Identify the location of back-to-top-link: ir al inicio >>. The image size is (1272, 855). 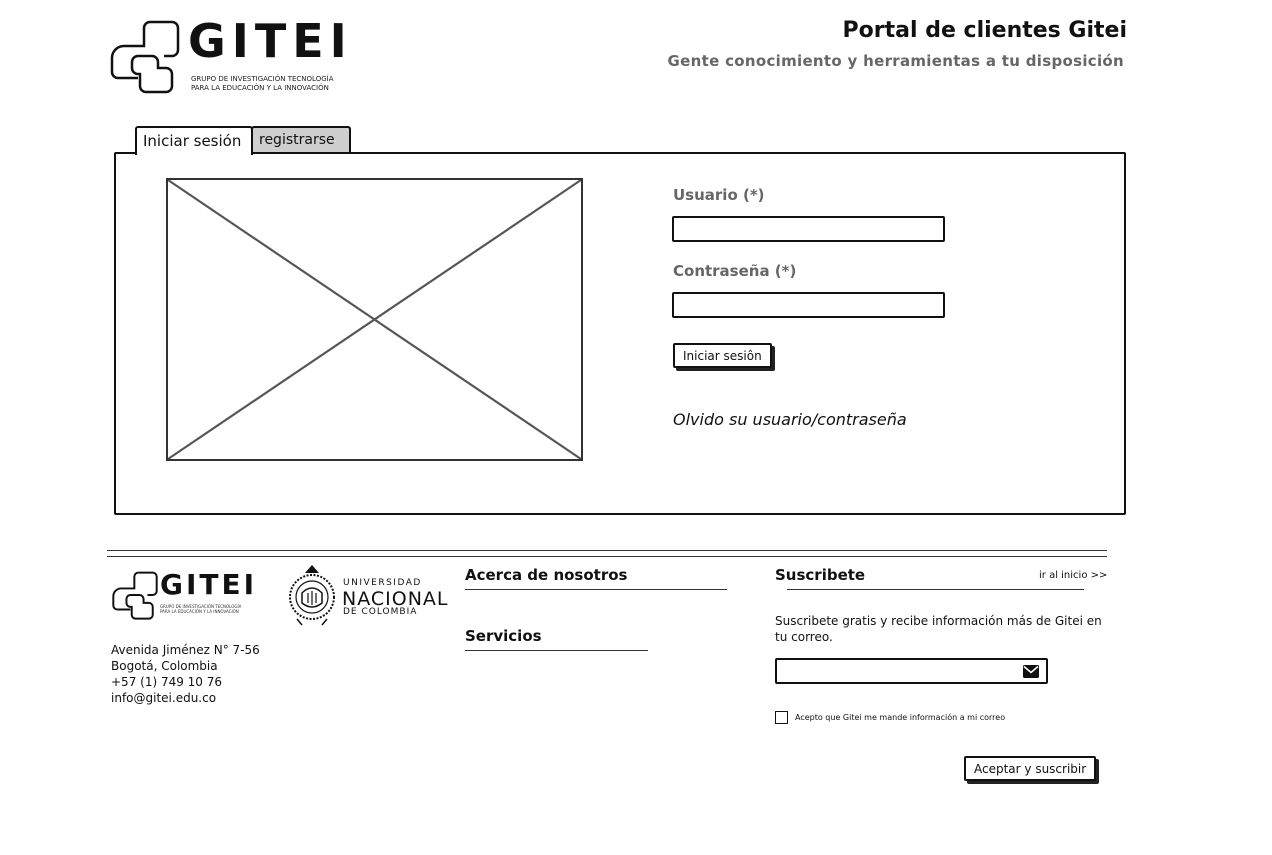
(1073, 575).